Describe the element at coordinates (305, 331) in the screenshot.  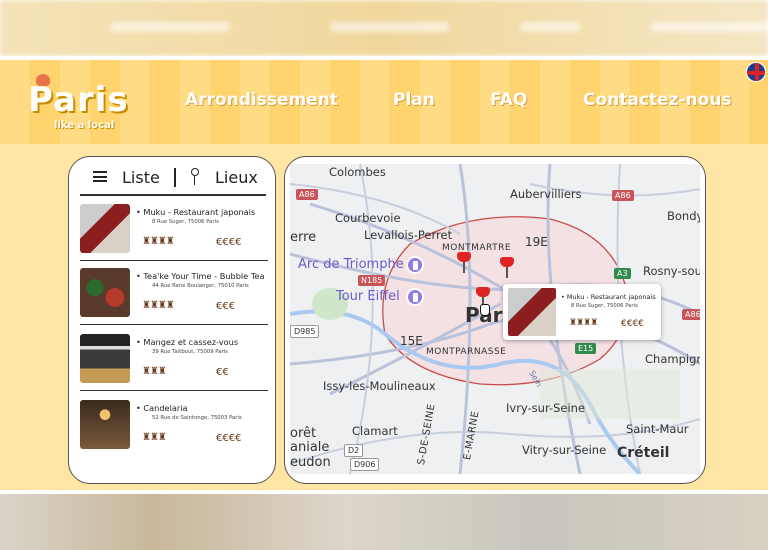
I see `road-badge: D985` at that location.